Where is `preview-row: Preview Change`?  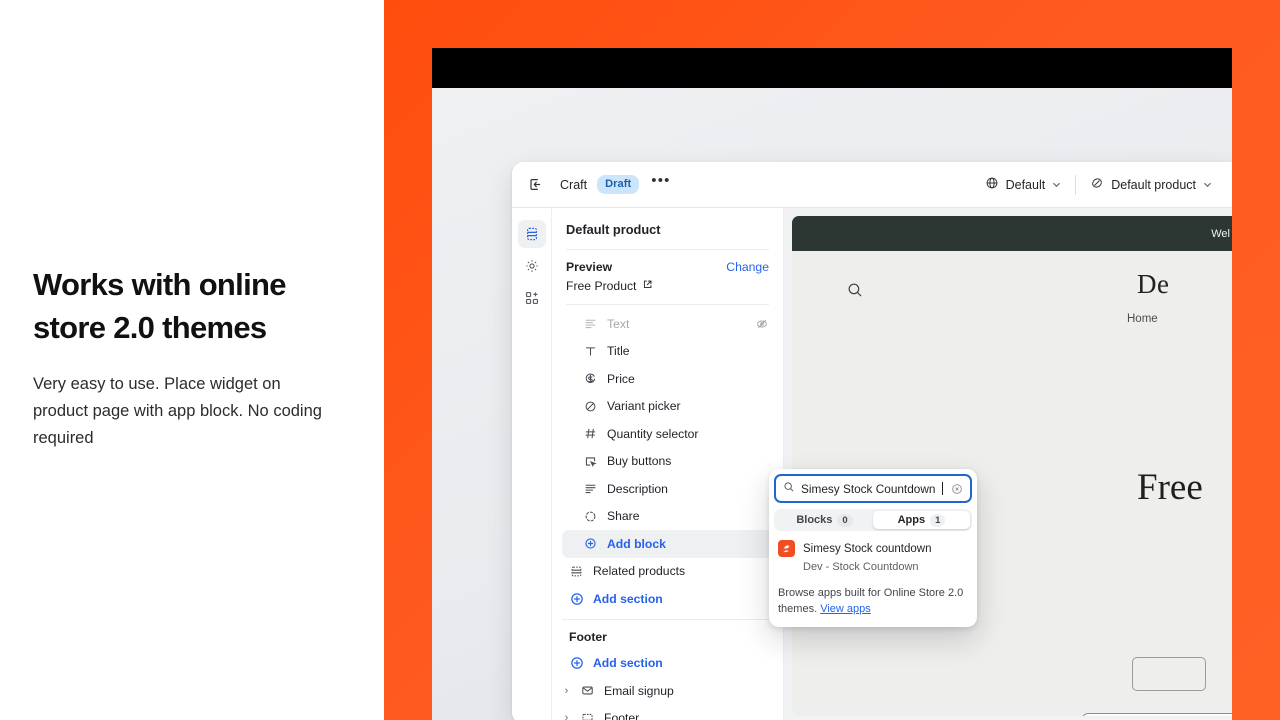 preview-row: Preview Change is located at coordinates (667, 267).